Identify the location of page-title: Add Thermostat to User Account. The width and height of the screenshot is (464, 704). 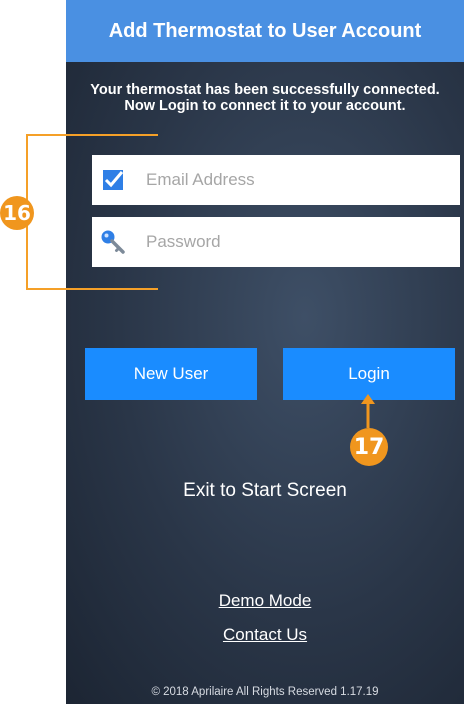
(265, 31).